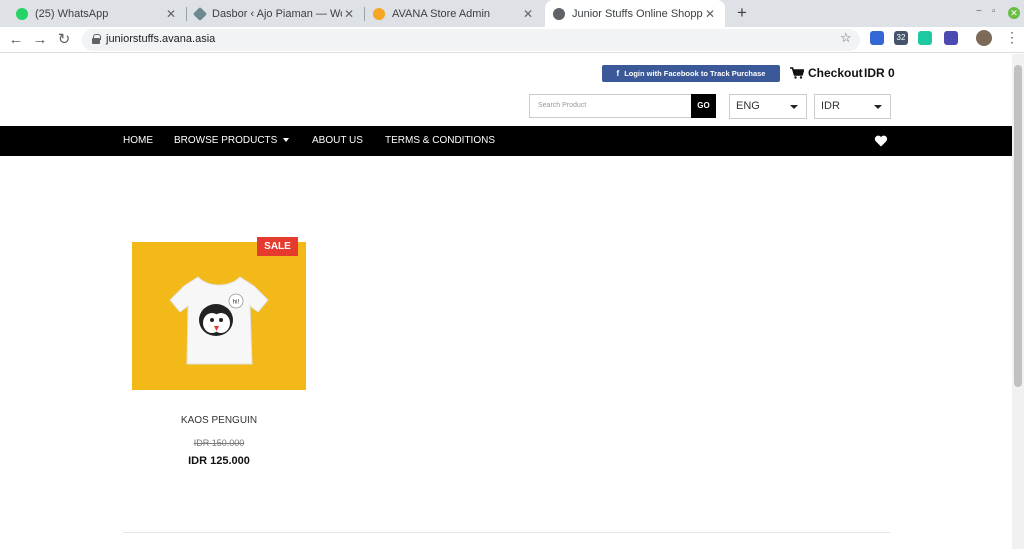 The image size is (1024, 549). What do you see at coordinates (96, 39) in the screenshot?
I see `lock-icon` at bounding box center [96, 39].